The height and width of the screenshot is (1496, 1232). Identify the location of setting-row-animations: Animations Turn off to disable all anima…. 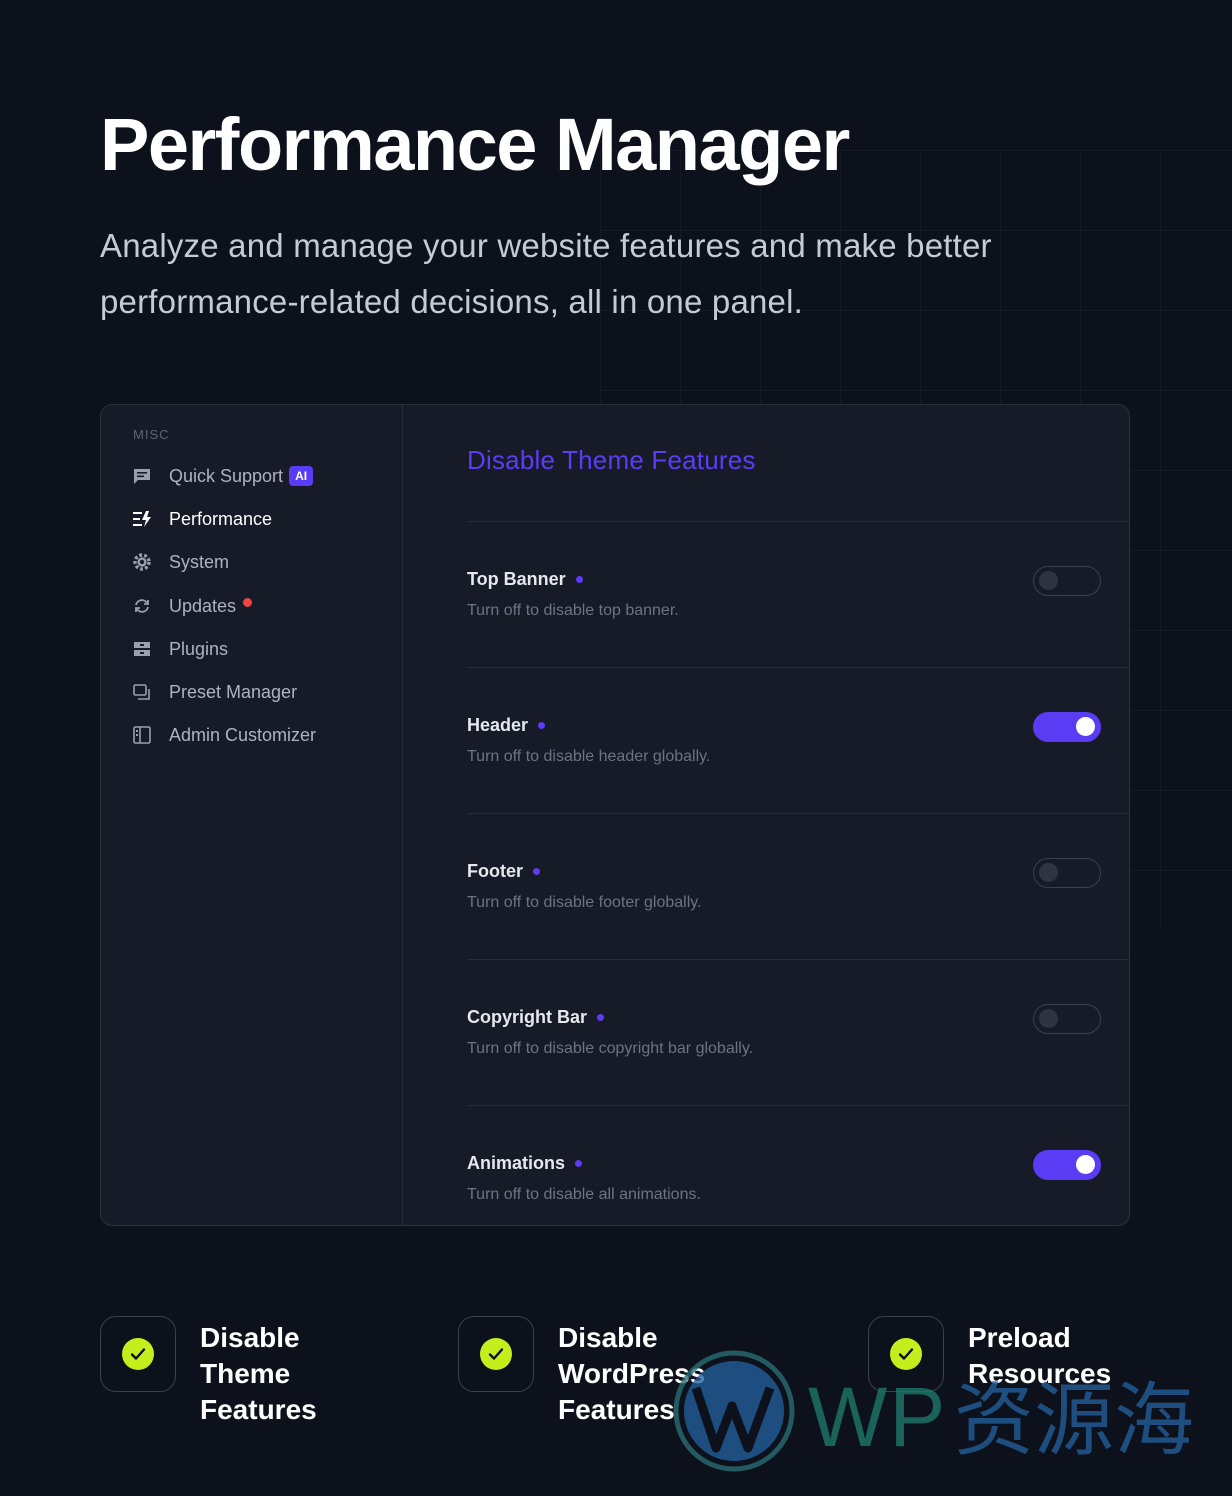
(798, 1187).